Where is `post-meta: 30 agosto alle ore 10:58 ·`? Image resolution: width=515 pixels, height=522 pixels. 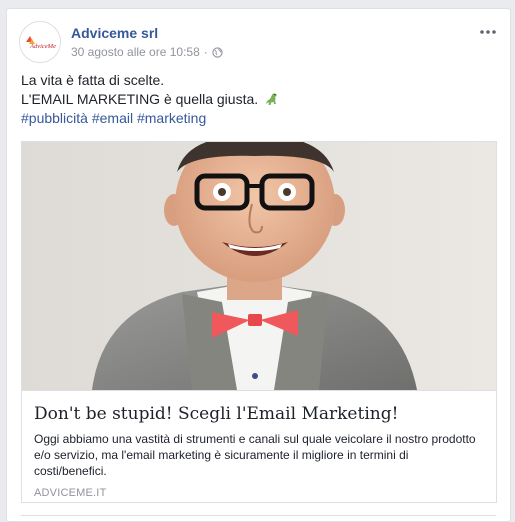
post-meta: 30 agosto alle ore 10:58 · is located at coordinates (147, 52).